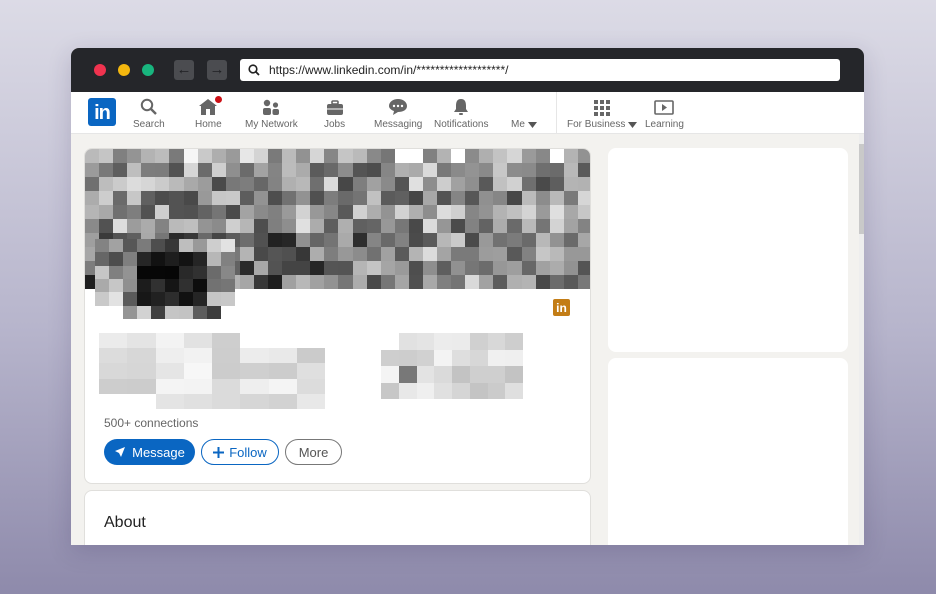  What do you see at coordinates (461, 124) in the screenshot?
I see `nav-label: Notifications` at bounding box center [461, 124].